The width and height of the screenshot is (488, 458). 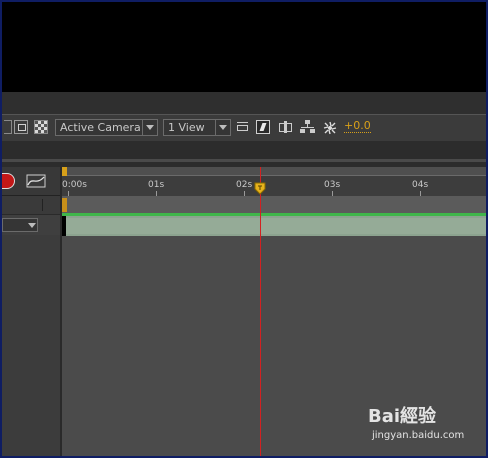 I want to click on layer-bar-texture, so click(x=276, y=226).